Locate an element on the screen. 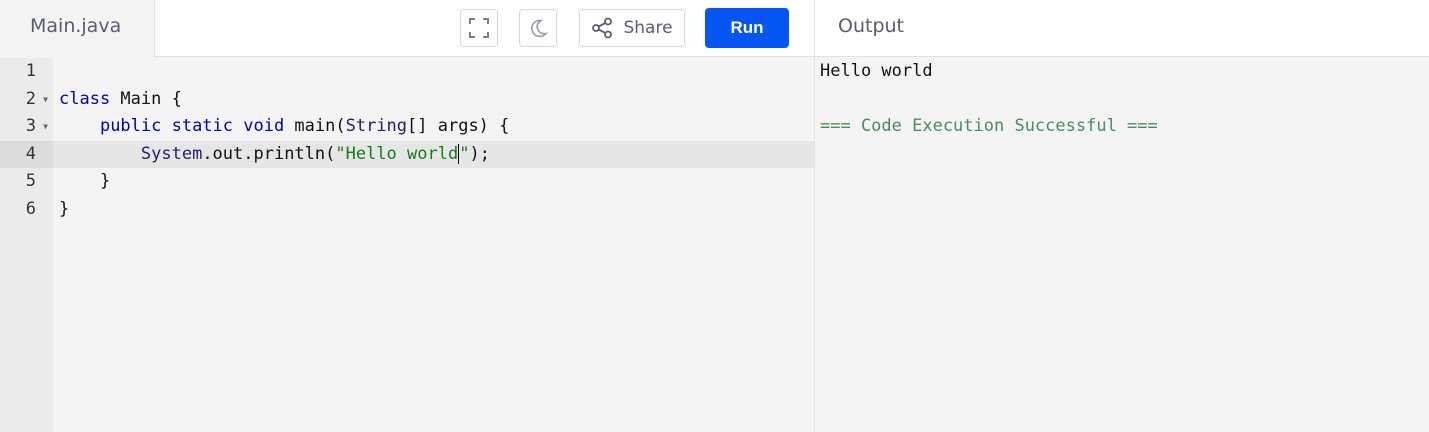 The image size is (1429, 432). gutter-line-3: 3 ▼ is located at coordinates (26, 127).